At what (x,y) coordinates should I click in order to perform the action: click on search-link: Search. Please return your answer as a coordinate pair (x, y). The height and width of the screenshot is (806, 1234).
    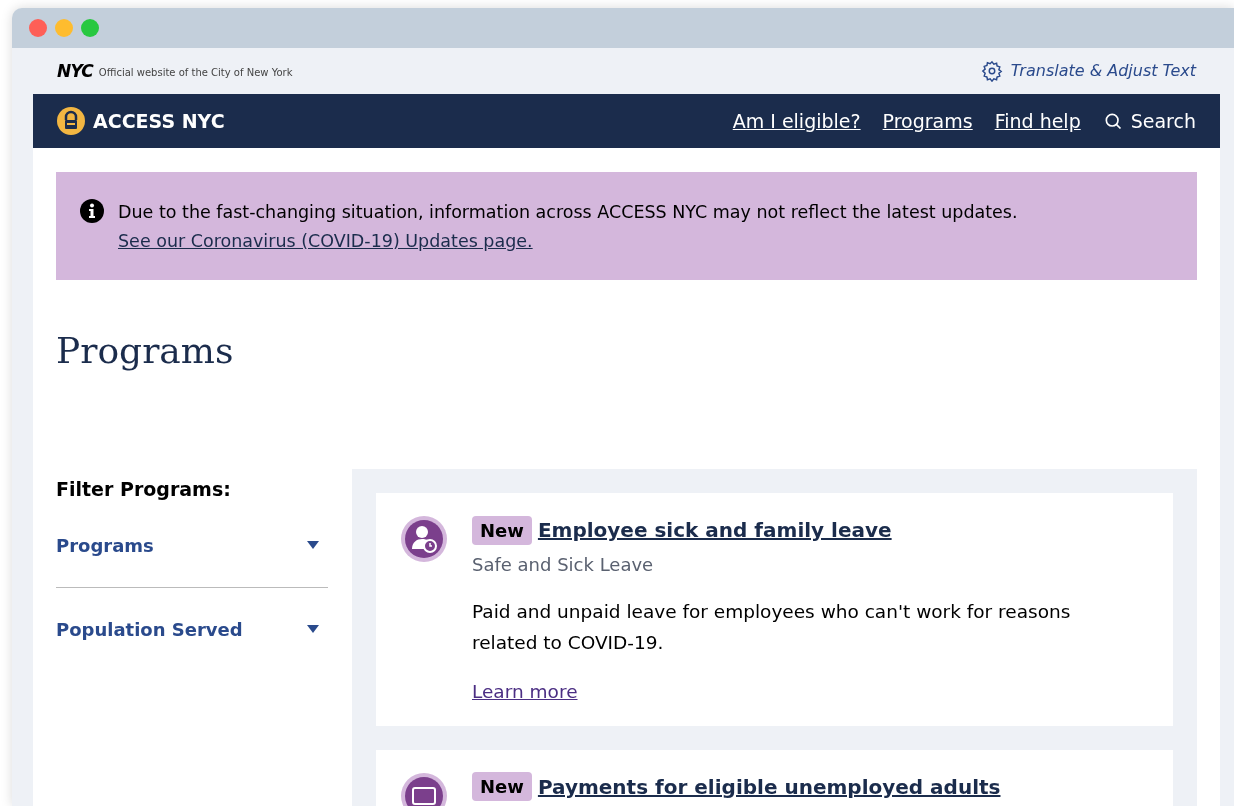
    Looking at the image, I should click on (1149, 121).